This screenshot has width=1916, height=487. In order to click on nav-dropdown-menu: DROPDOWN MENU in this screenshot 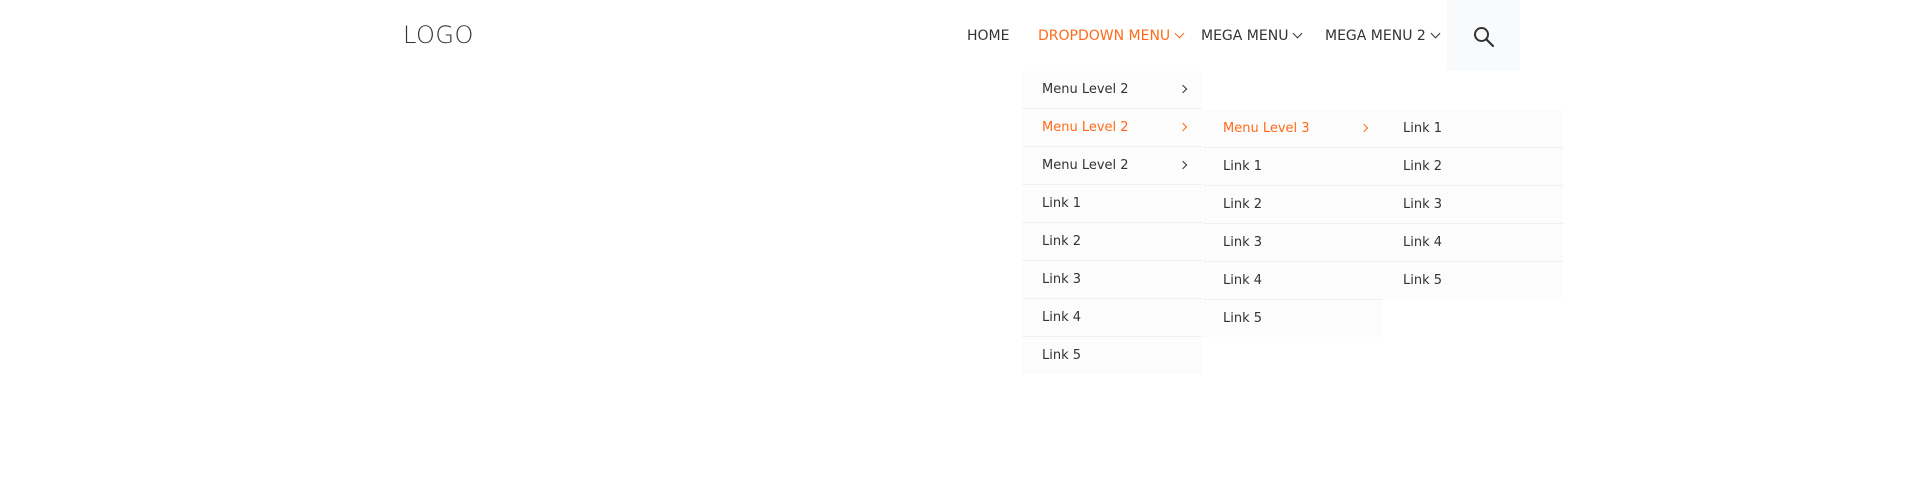, I will do `click(1111, 36)`.